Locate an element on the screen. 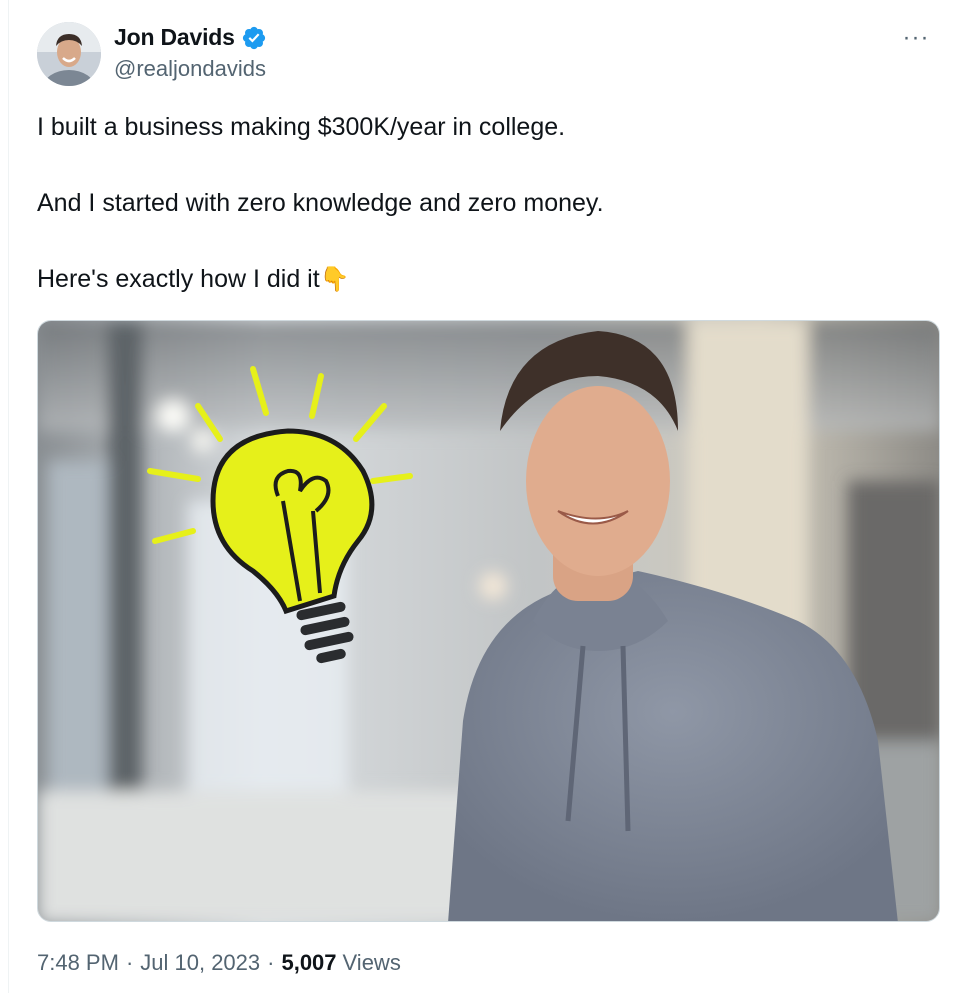 The image size is (958, 993). tweet-metadata: 7:48 PM · Jul 10, 2023 · 5,007 Views is located at coordinates (219, 963).